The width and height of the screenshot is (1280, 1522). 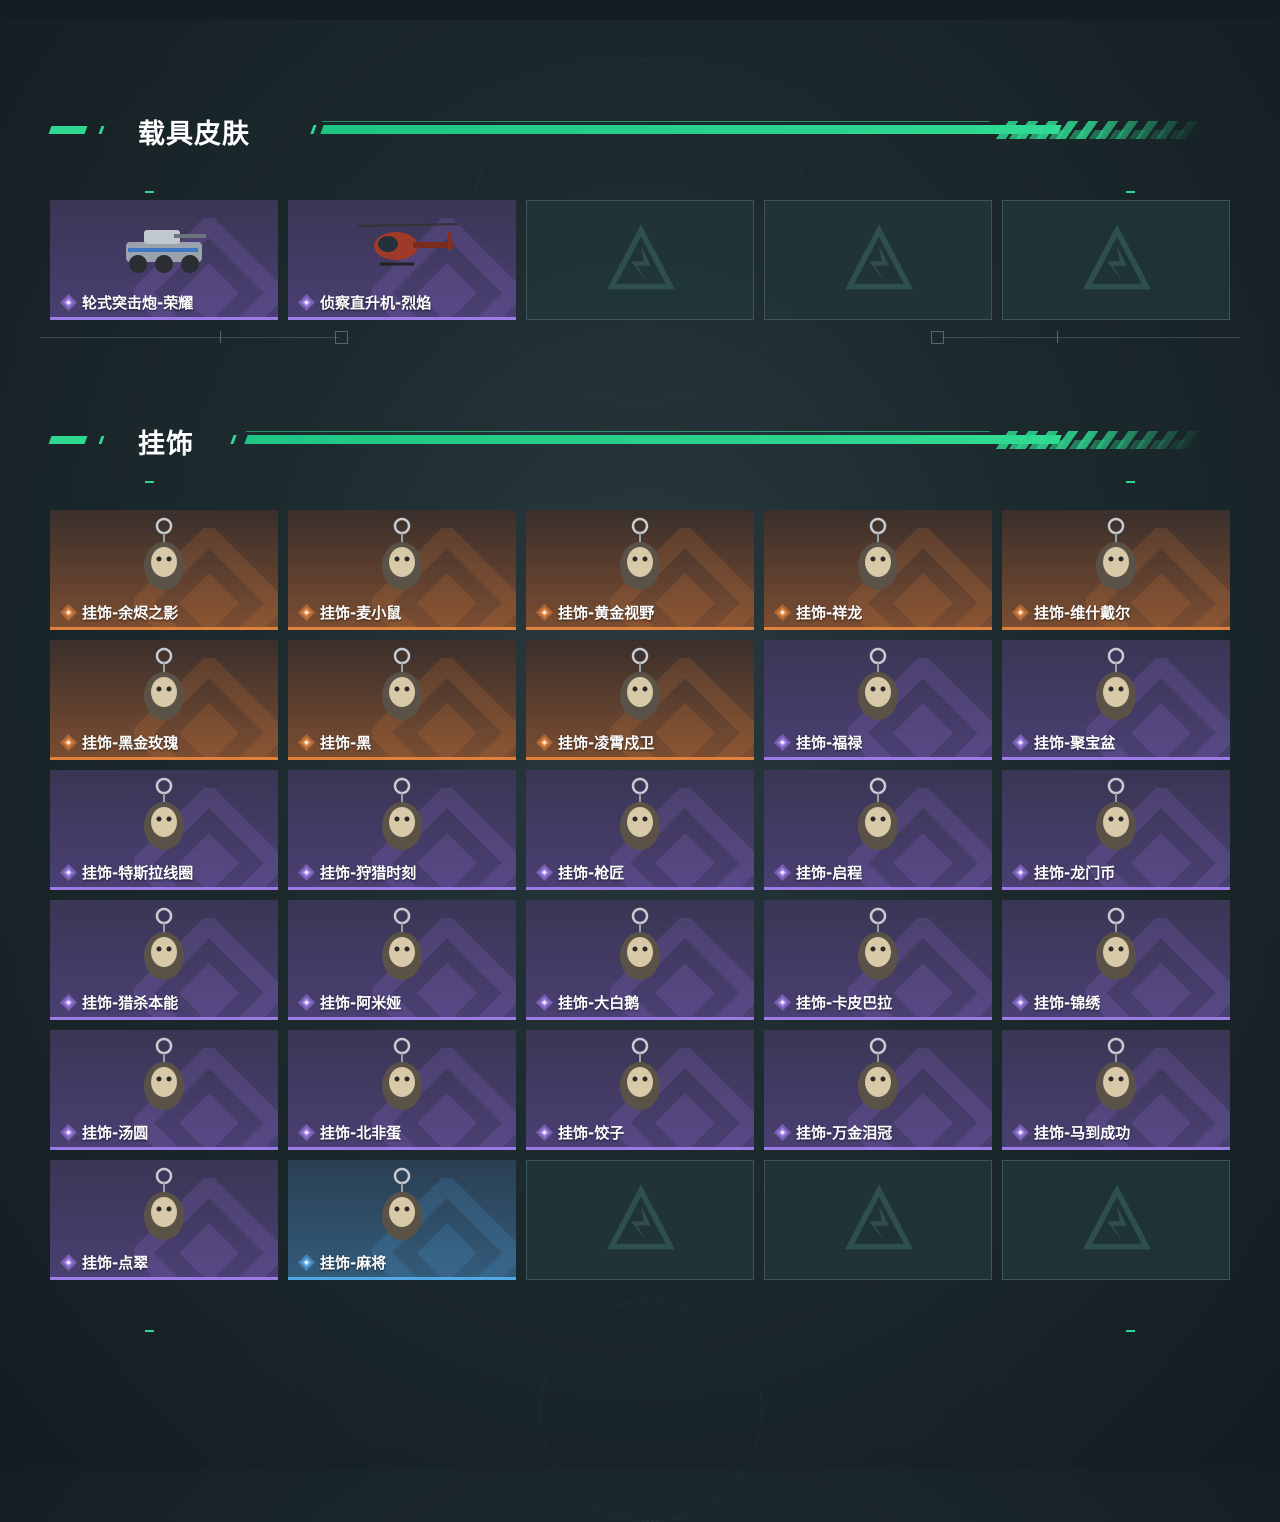 I want to click on item-name: 挂饰-万金泪冠, so click(x=844, y=1132).